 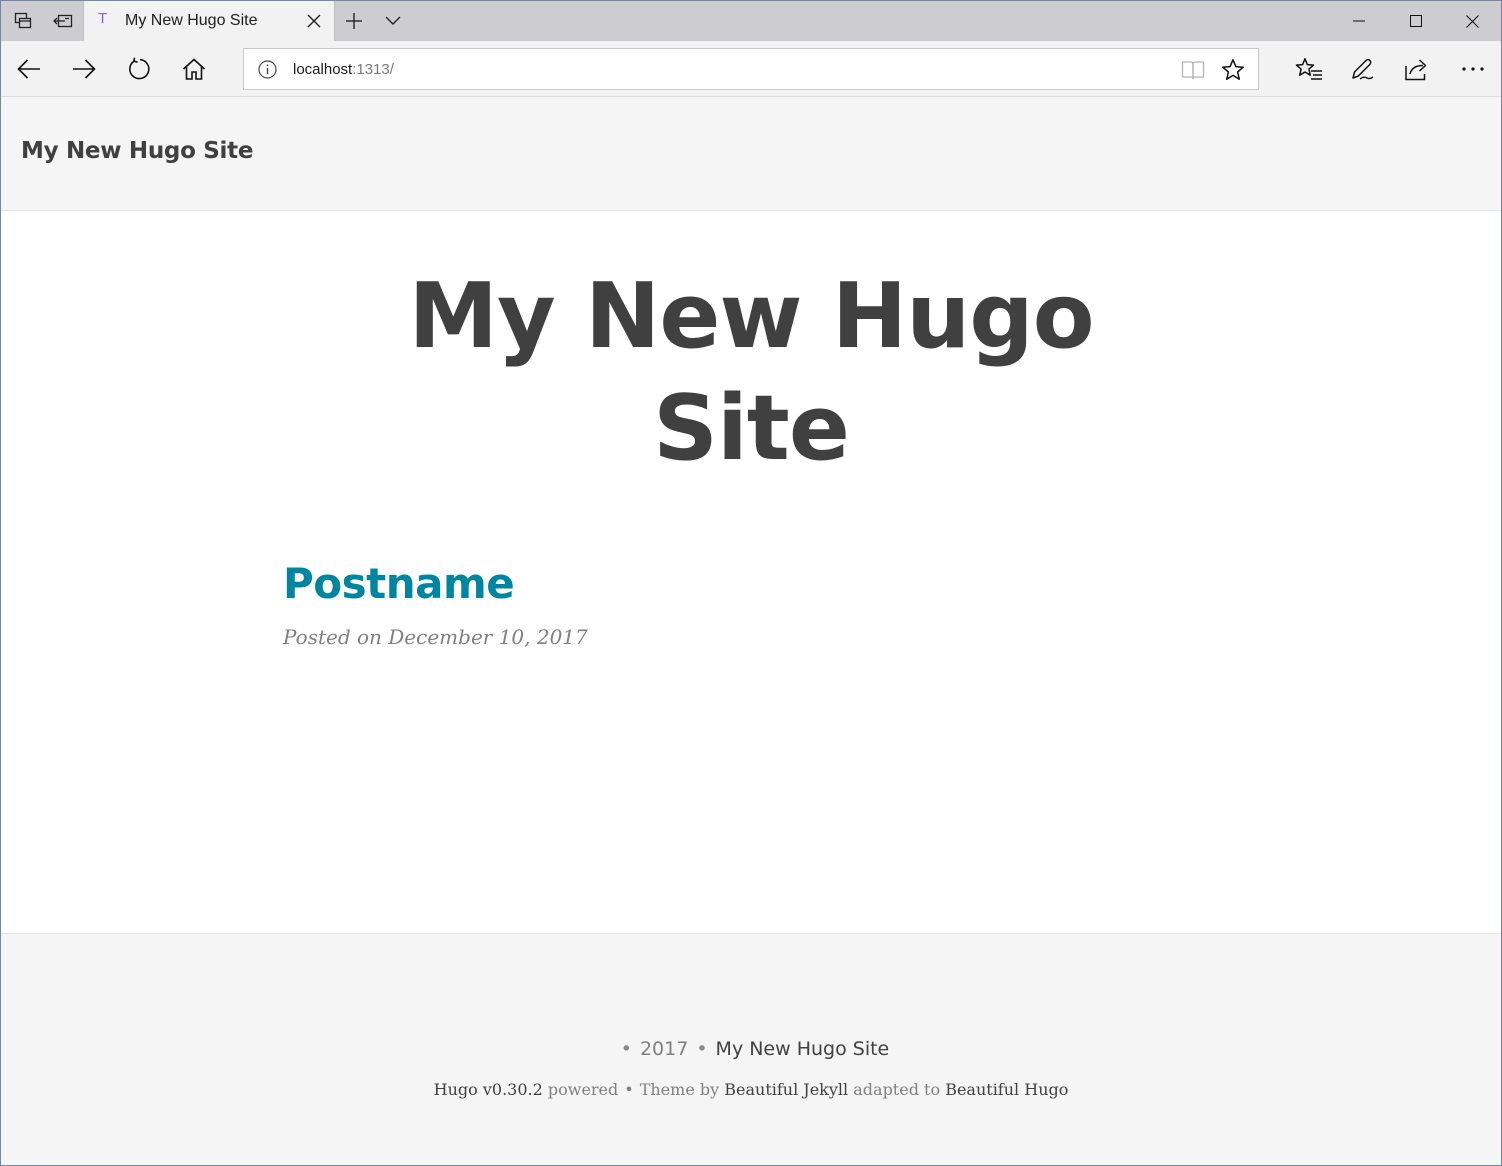 What do you see at coordinates (1193, 70) in the screenshot?
I see `book-icon` at bounding box center [1193, 70].